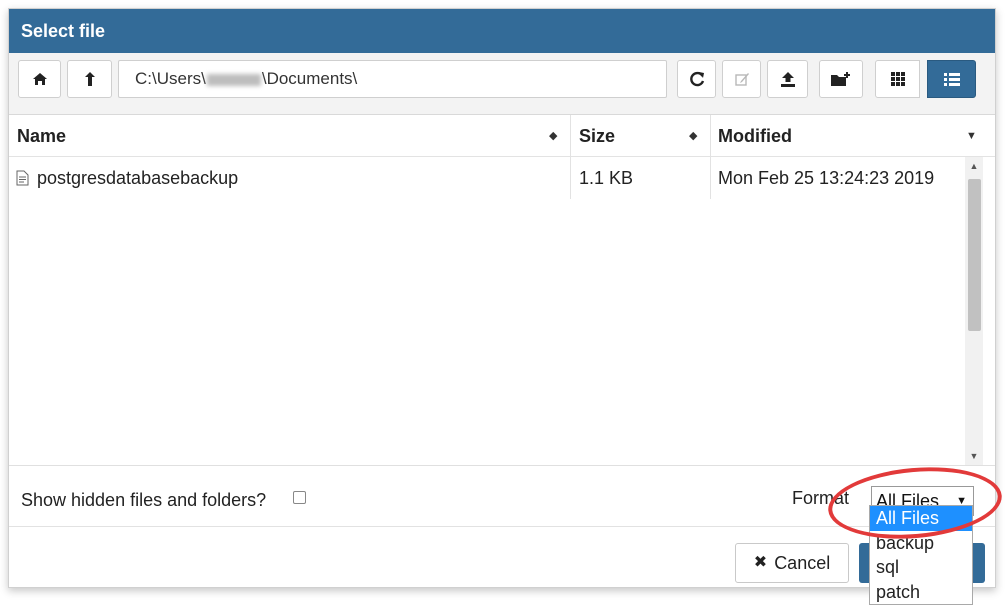  What do you see at coordinates (502, 31) in the screenshot?
I see `dialog-title: Select file` at bounding box center [502, 31].